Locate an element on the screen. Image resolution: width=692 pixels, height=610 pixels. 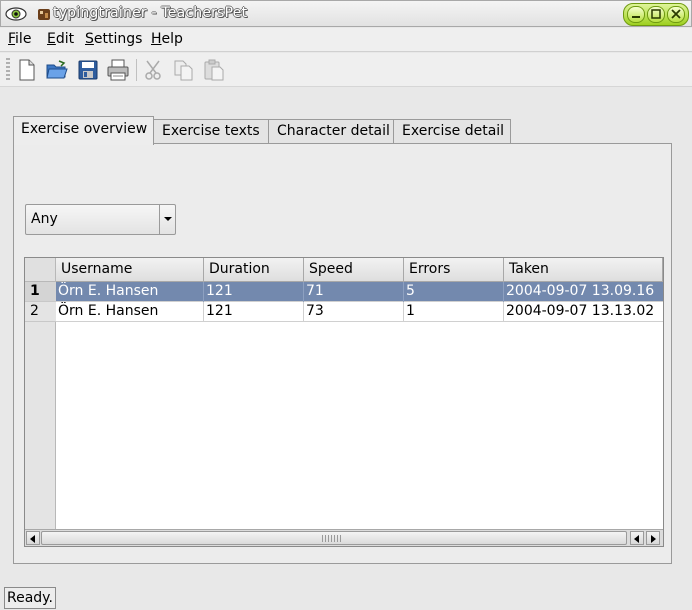
scroll-right-button is located at coordinates (653, 538).